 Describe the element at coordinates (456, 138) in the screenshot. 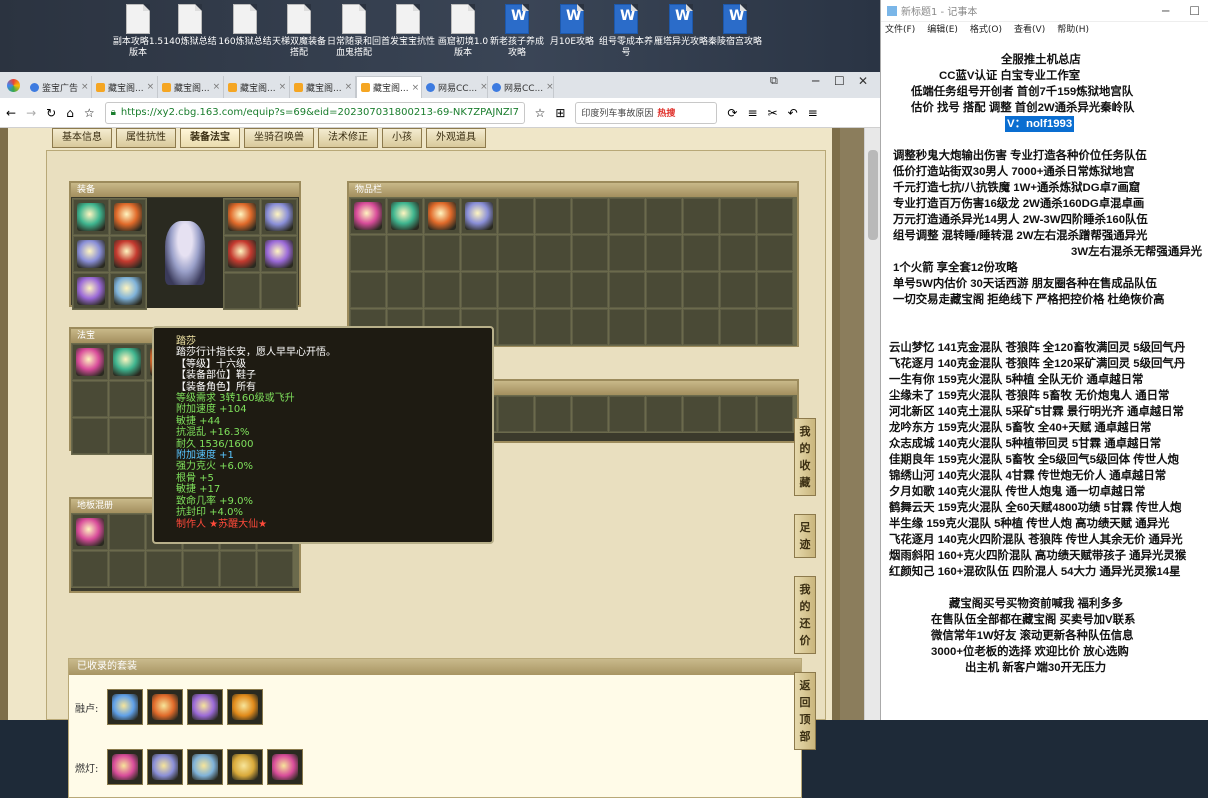

I see `nav-tab: 外观道具` at that location.